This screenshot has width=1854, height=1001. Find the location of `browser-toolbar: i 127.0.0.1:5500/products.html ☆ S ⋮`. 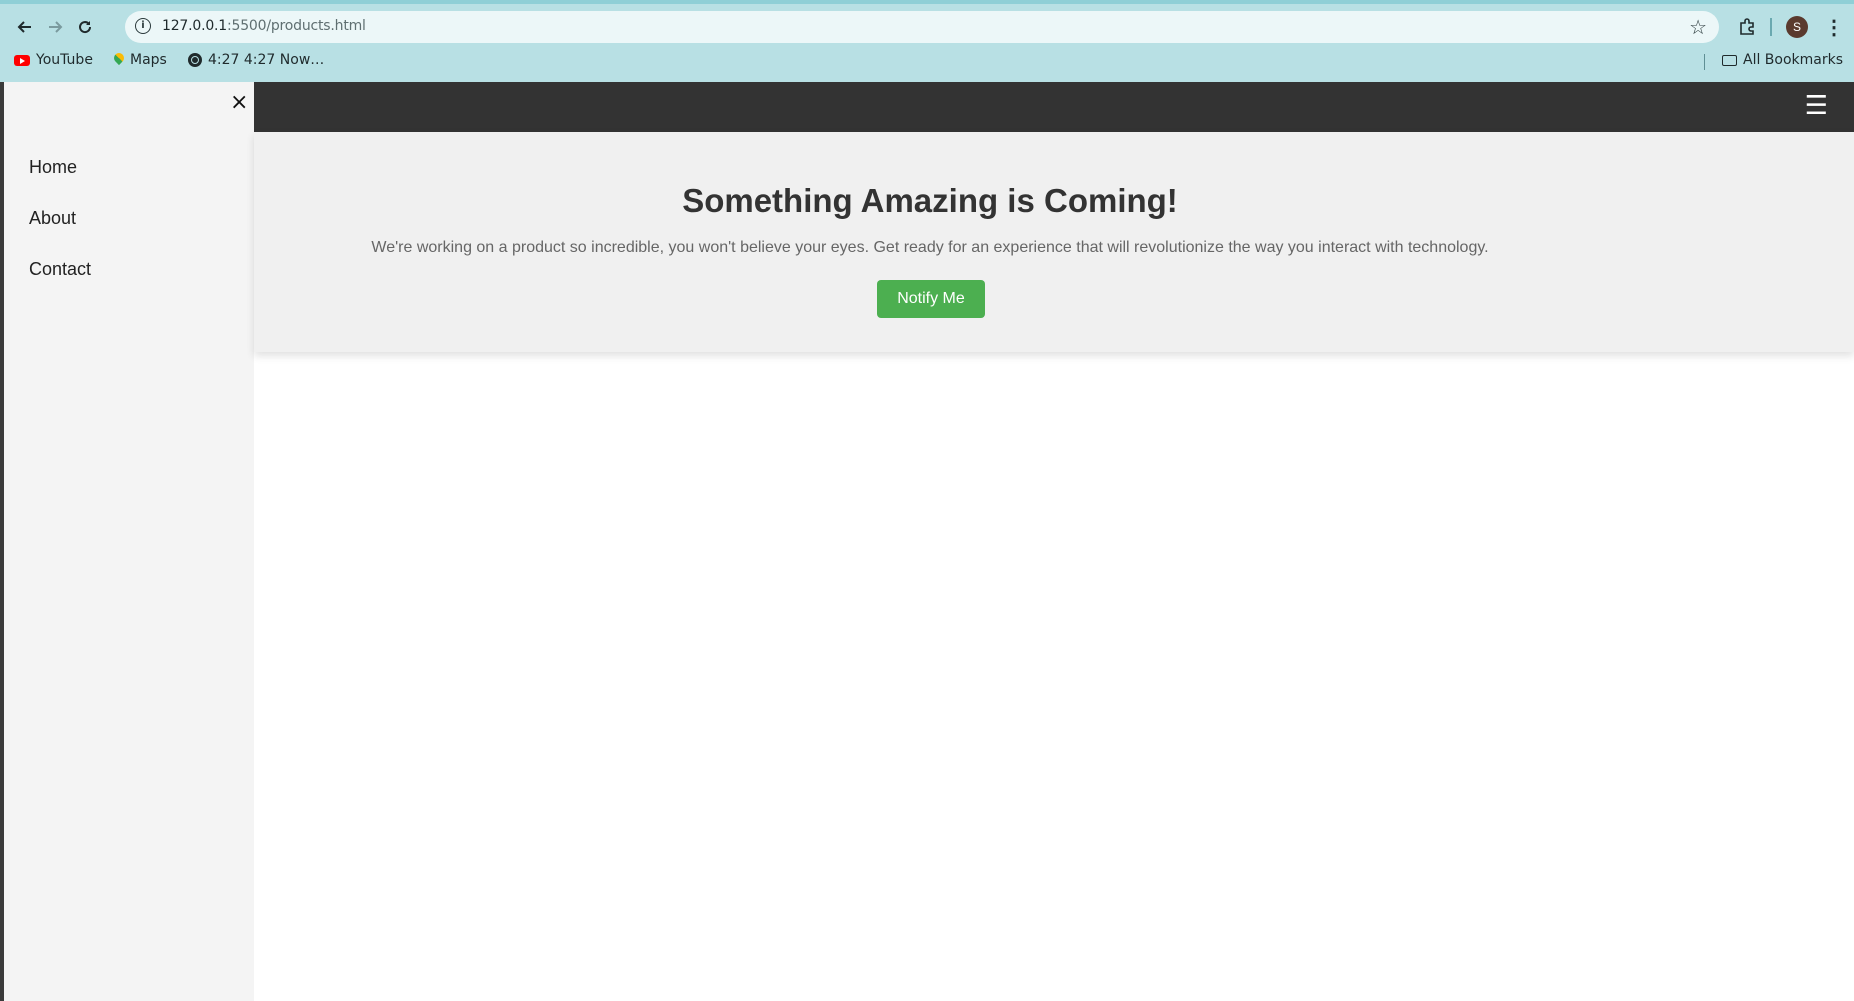

browser-toolbar: i 127.0.0.1:5500/products.html ☆ S ⋮ is located at coordinates (927, 25).